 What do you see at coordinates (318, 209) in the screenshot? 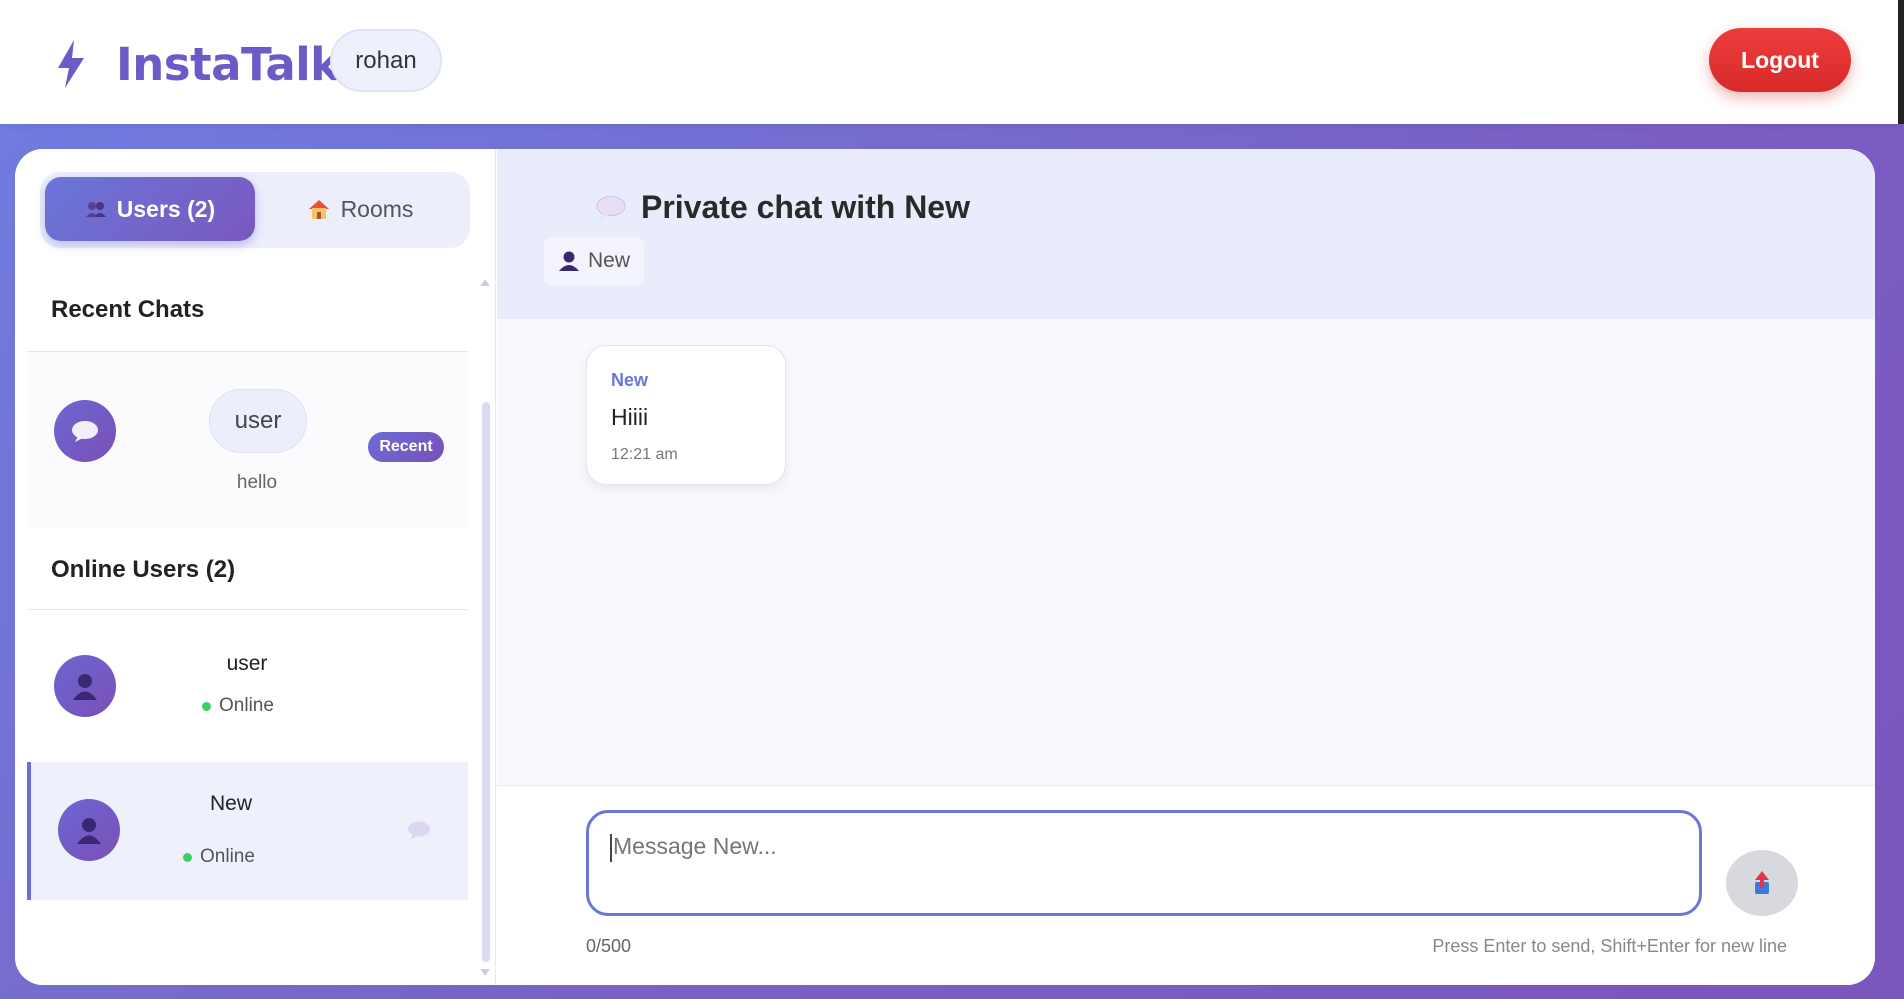
I see `house-icon` at bounding box center [318, 209].